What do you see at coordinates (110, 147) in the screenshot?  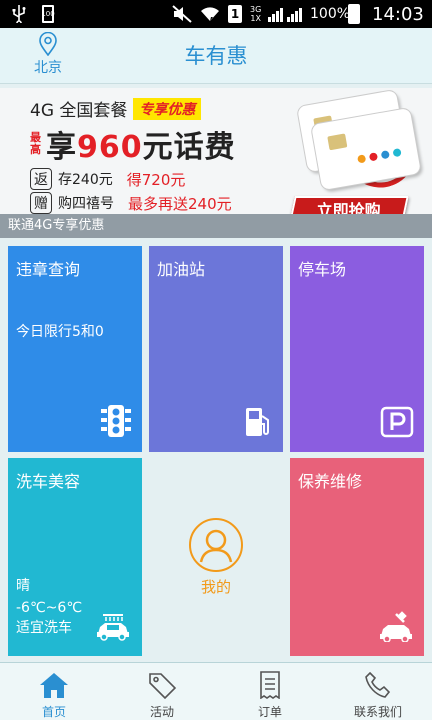 I see `banner-offer-amount: 960` at bounding box center [110, 147].